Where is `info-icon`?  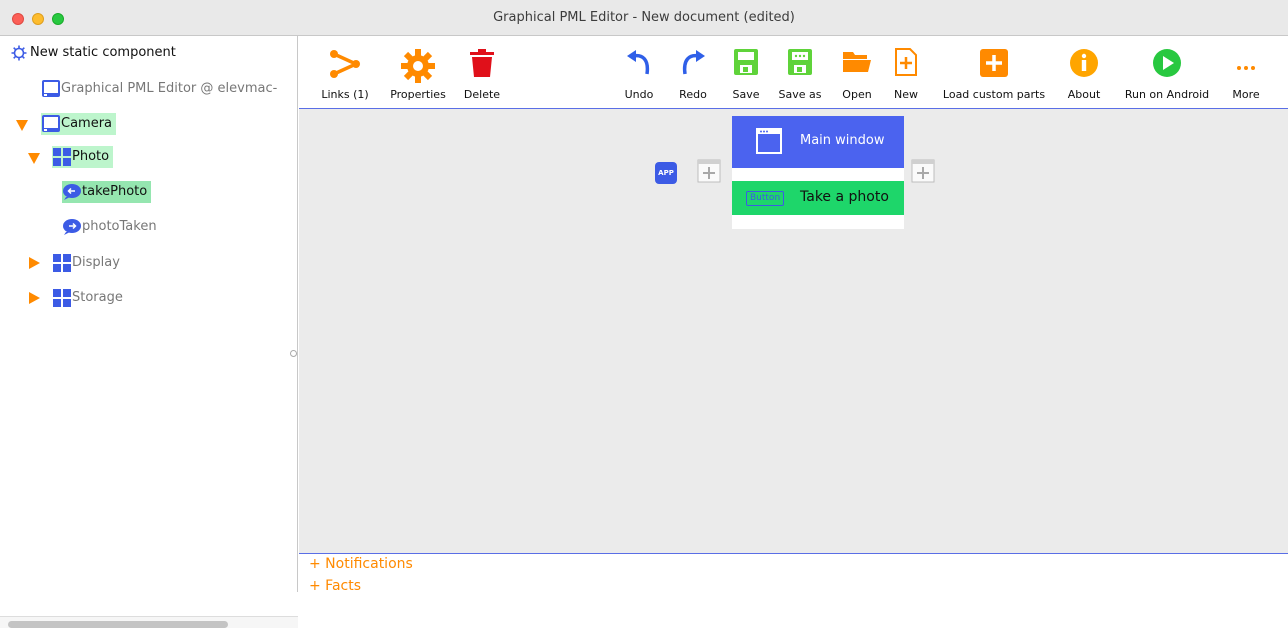 info-icon is located at coordinates (1084, 63).